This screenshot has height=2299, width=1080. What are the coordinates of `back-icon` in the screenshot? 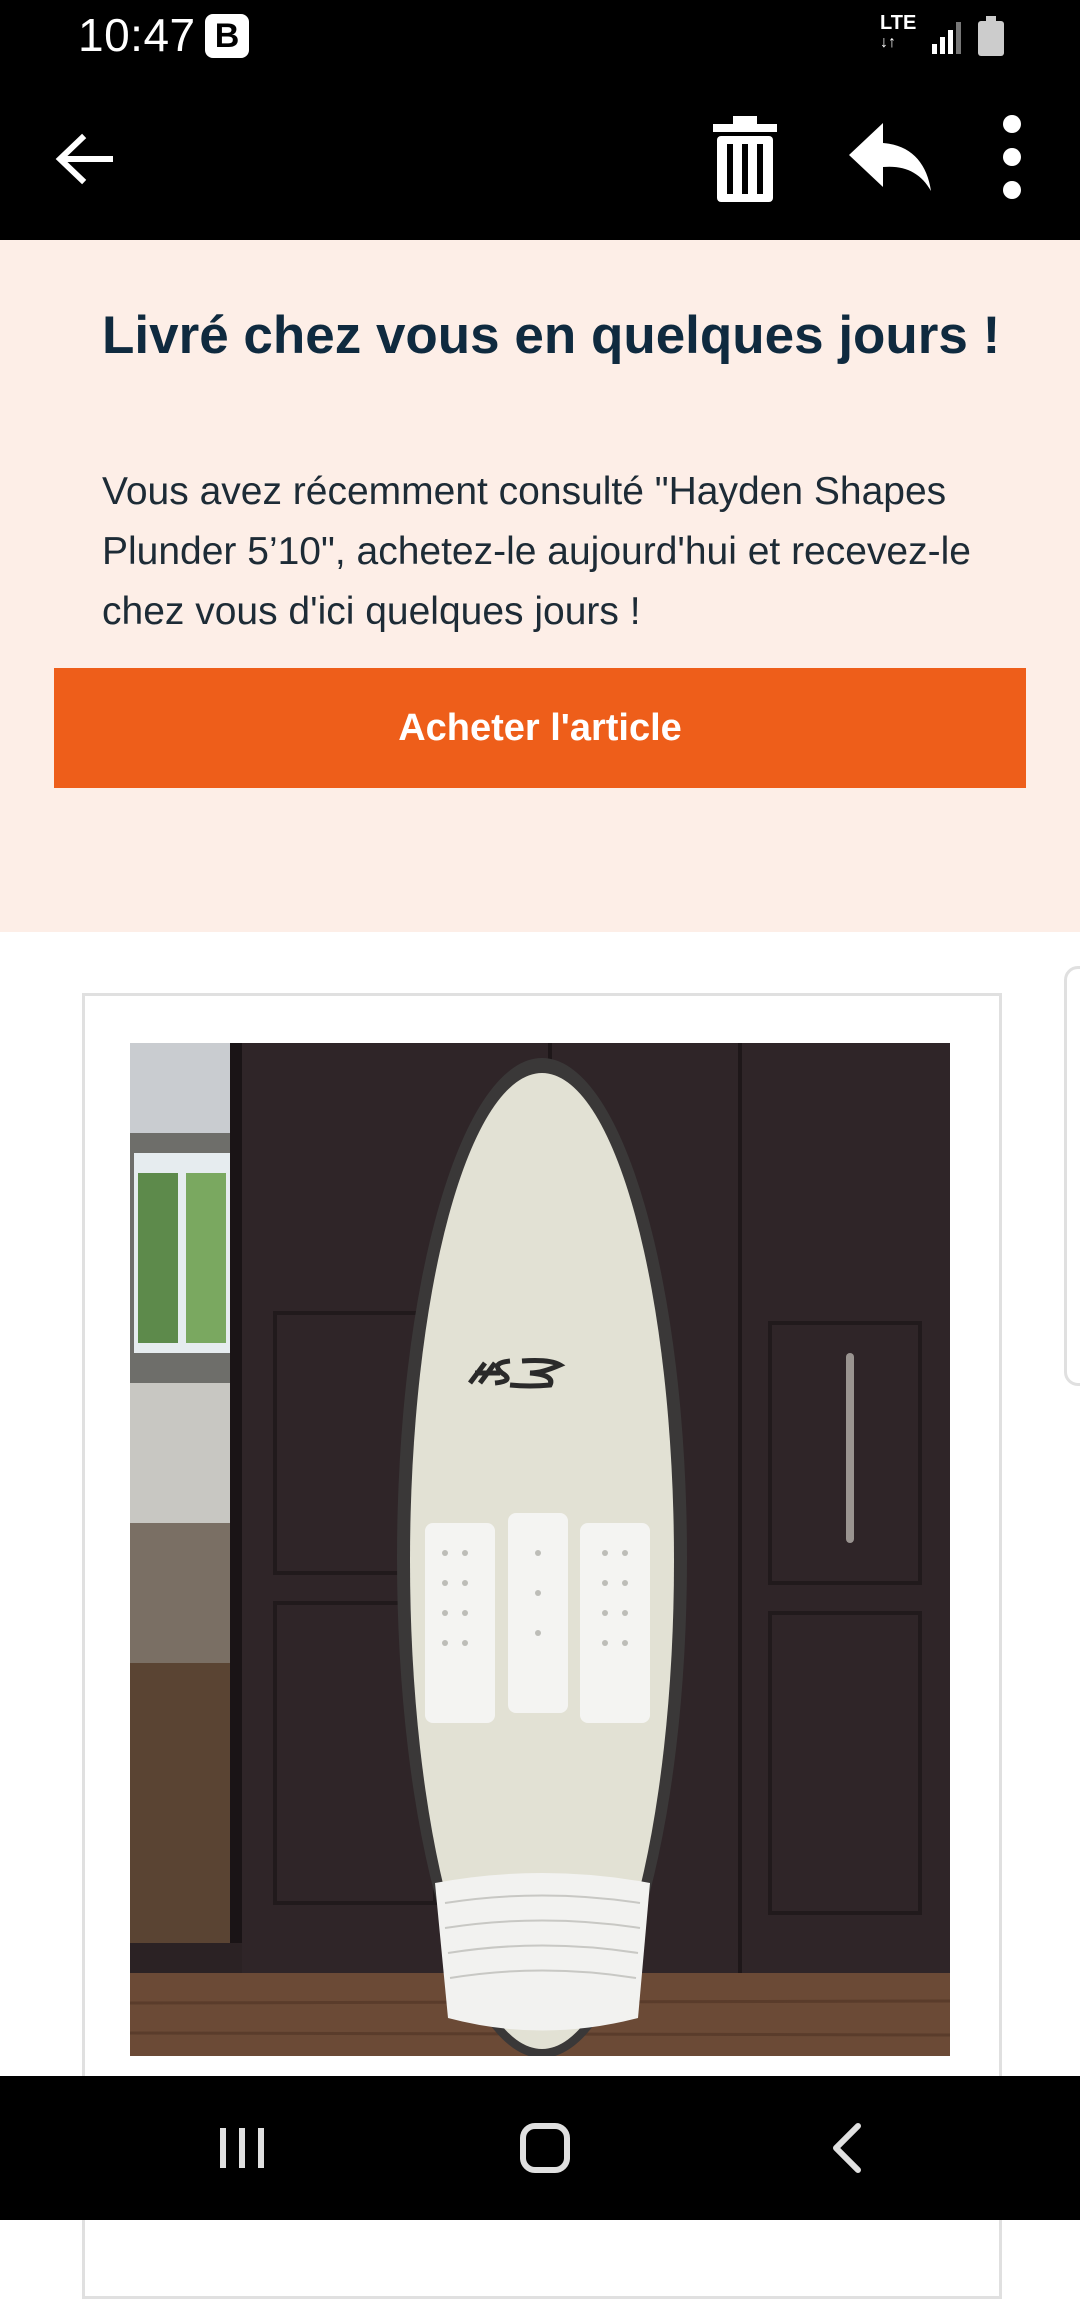 It's located at (848, 2148).